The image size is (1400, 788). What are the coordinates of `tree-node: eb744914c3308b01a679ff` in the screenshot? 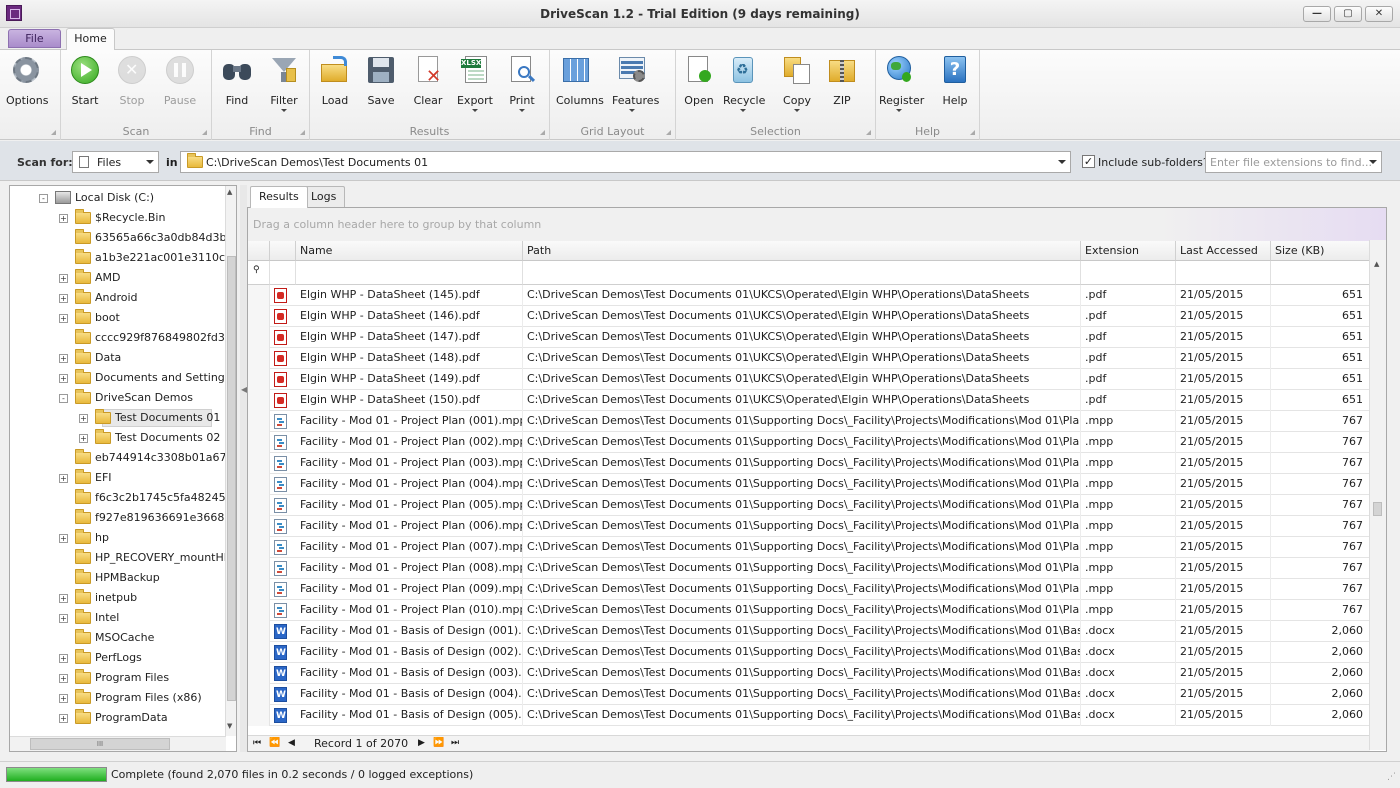 It's located at (123, 458).